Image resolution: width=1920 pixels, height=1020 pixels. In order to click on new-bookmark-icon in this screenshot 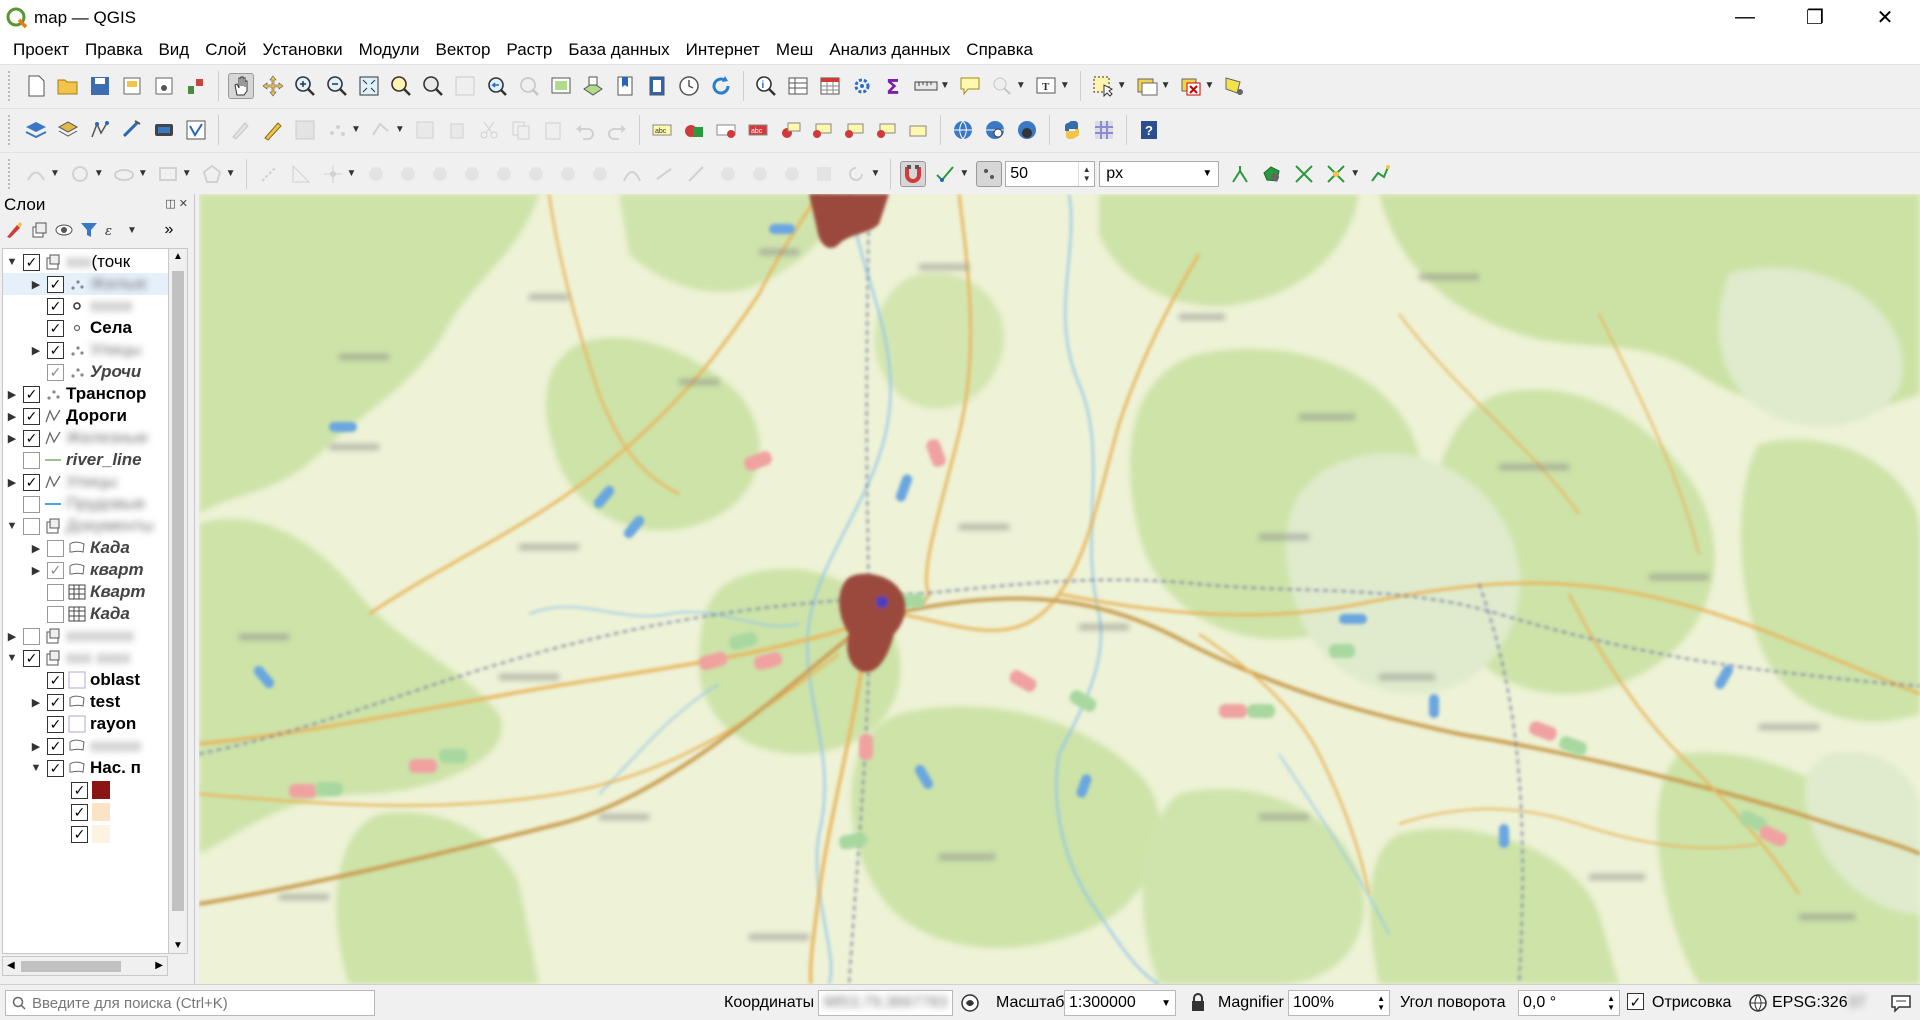, I will do `click(625, 86)`.